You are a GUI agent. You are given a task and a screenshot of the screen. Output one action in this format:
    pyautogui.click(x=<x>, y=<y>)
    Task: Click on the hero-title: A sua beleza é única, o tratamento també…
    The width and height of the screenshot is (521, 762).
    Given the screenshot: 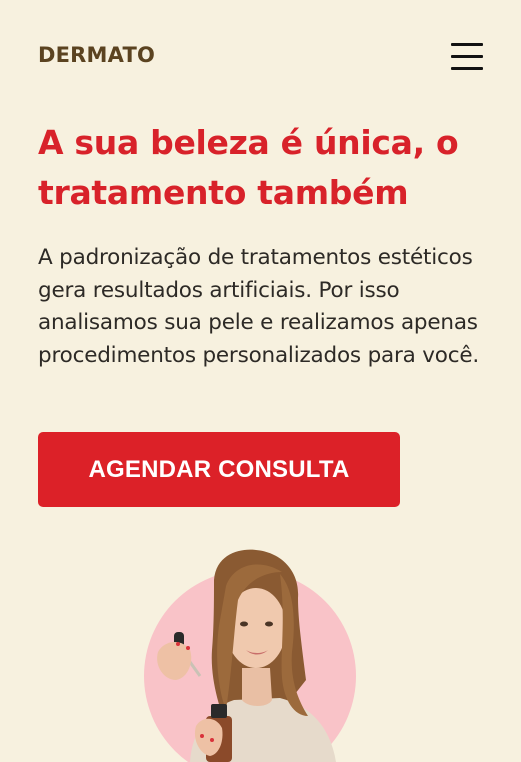 What is the action you would take?
    pyautogui.click(x=248, y=167)
    